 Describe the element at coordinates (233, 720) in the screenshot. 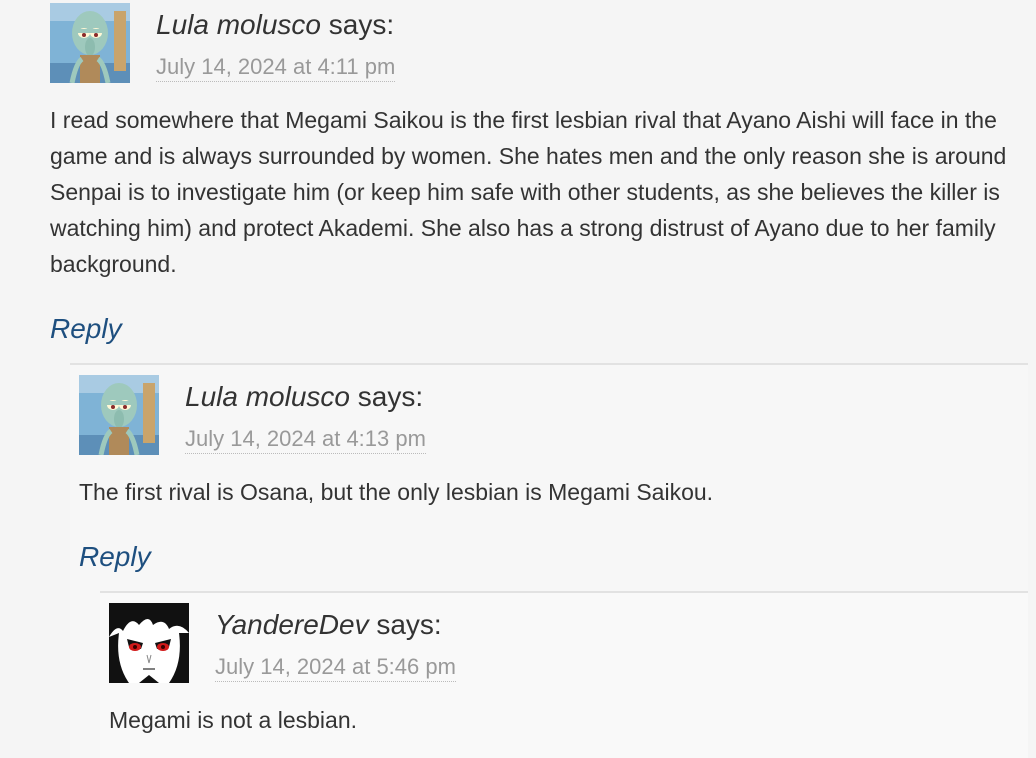

I see `comment-body: Megami is not a lesbian.` at that location.